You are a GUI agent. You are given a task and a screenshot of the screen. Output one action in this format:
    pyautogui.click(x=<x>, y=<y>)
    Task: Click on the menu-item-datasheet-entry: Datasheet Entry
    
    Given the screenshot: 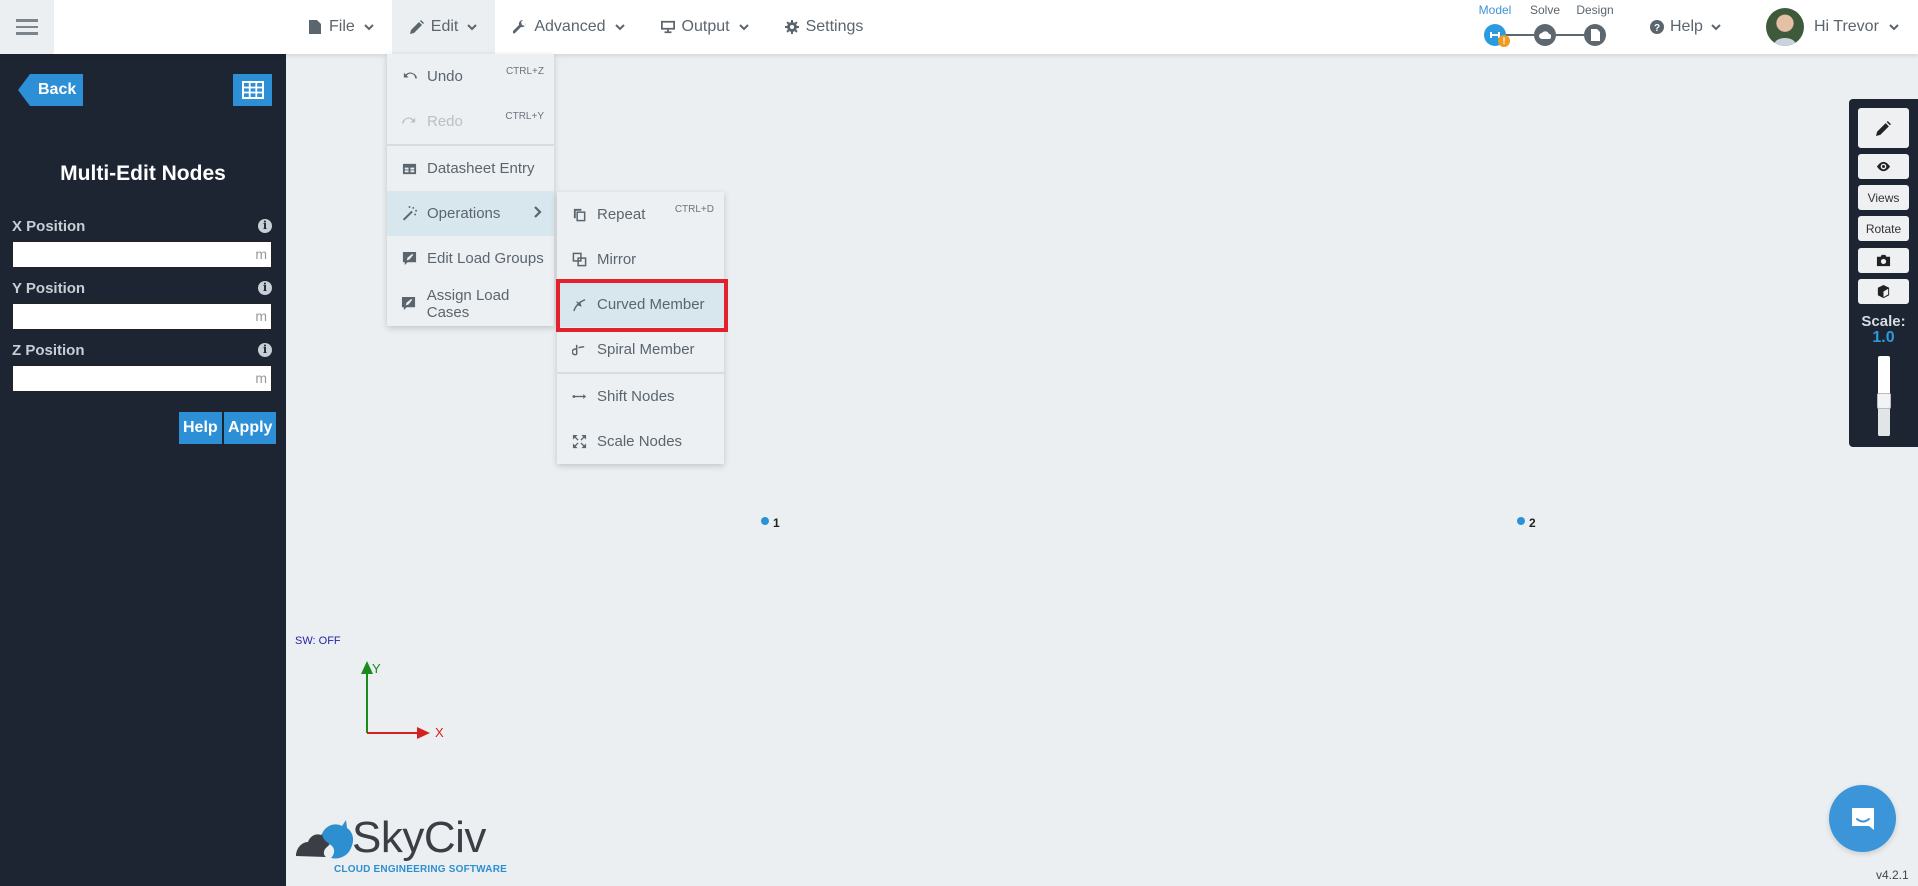 What is the action you would take?
    pyautogui.click(x=470, y=168)
    